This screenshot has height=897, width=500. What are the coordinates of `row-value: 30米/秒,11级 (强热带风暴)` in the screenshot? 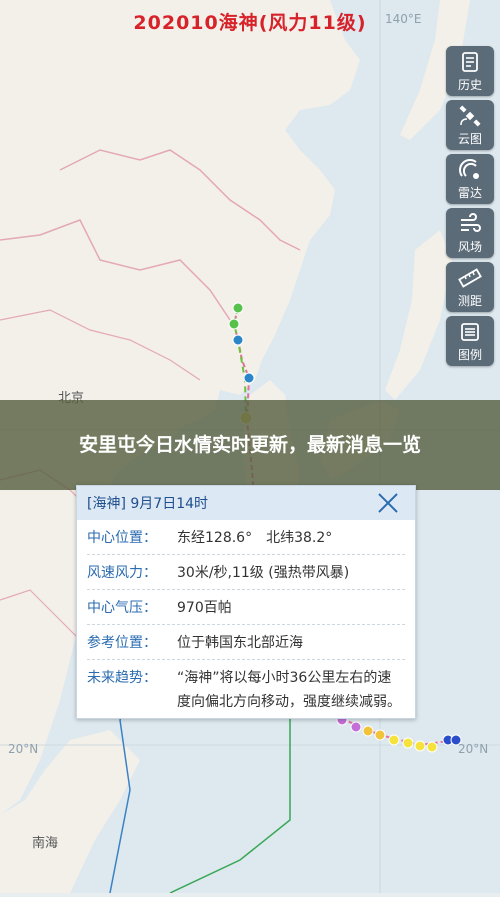 It's located at (263, 573).